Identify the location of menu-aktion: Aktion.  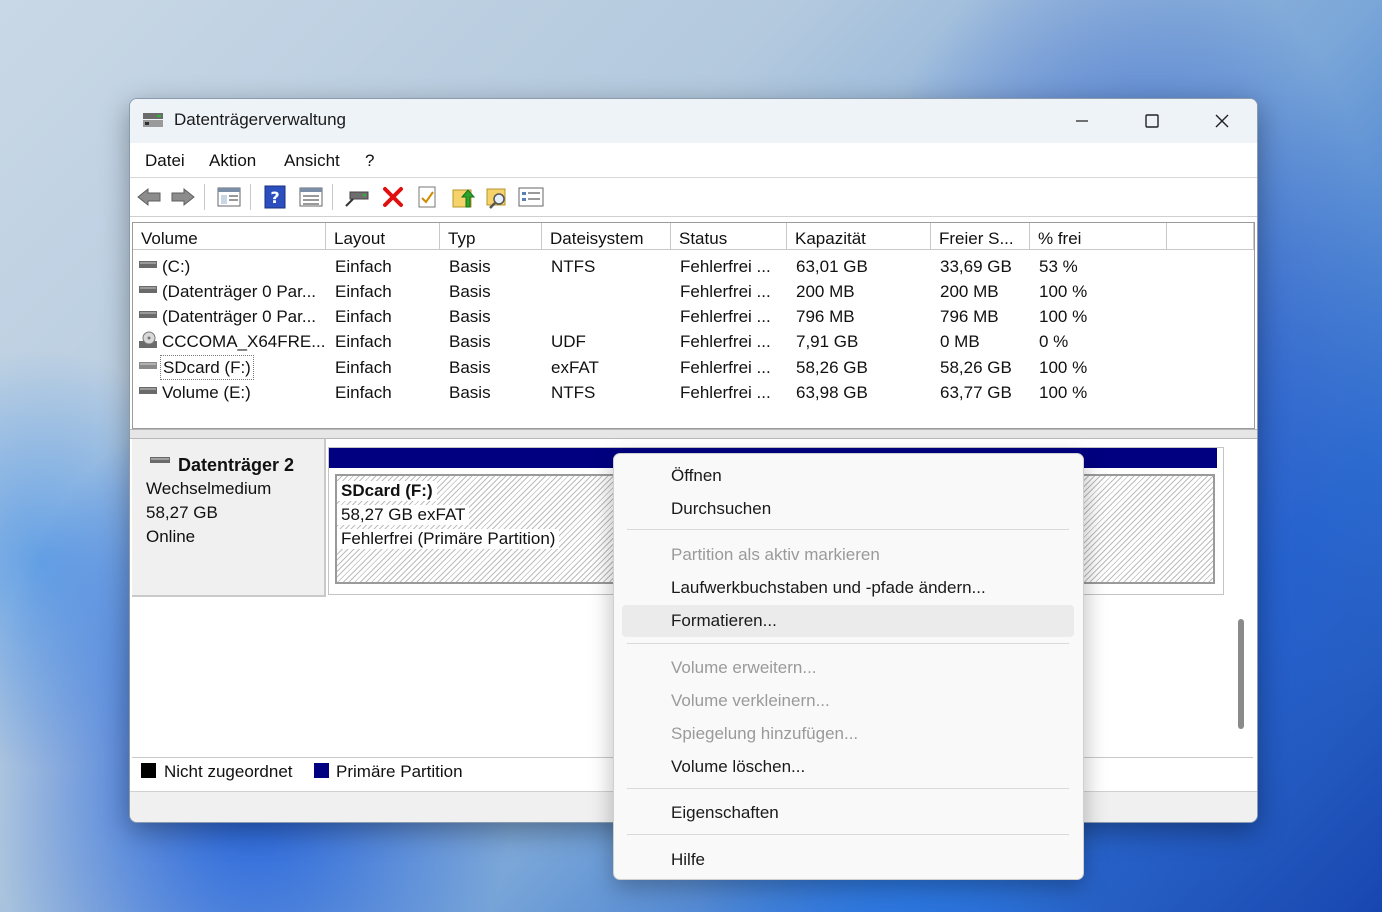
(232, 161).